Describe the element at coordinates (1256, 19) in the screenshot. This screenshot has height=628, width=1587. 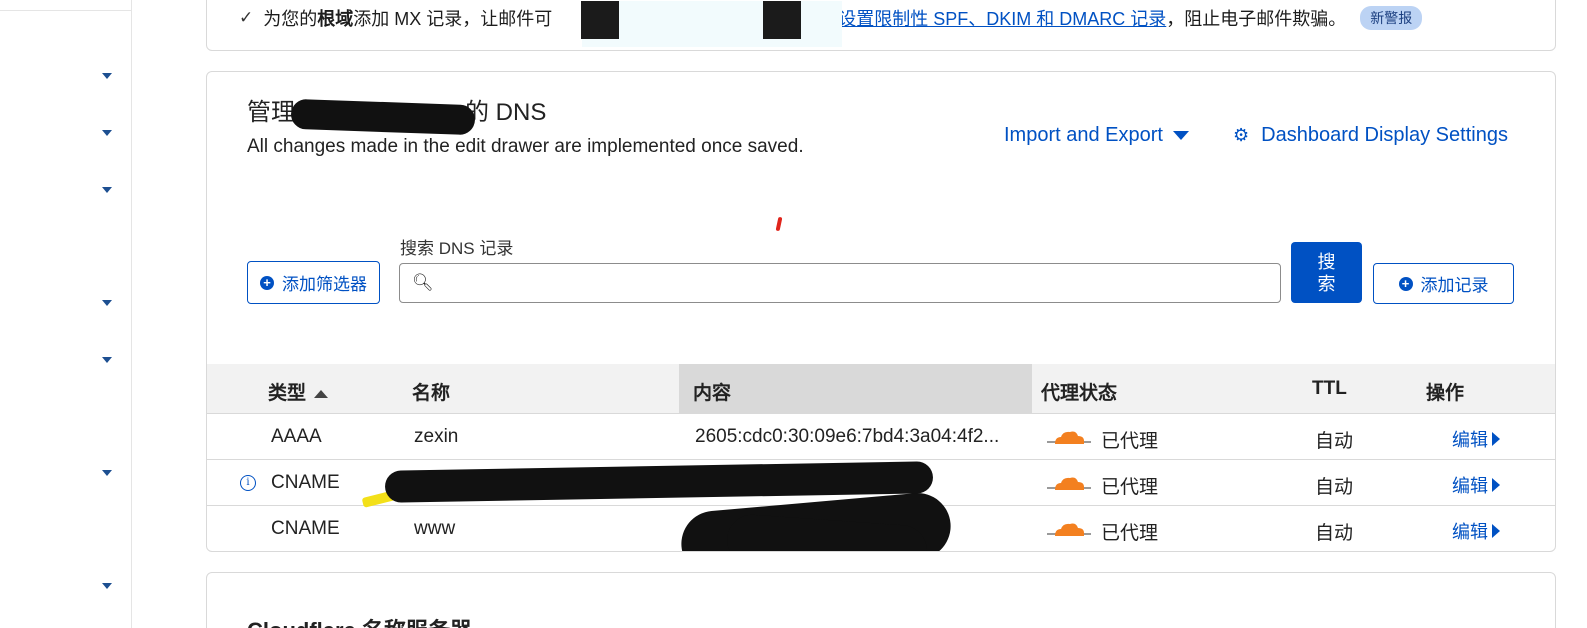
I see `alert-text: ，阻止电子邮件欺骗。` at that location.